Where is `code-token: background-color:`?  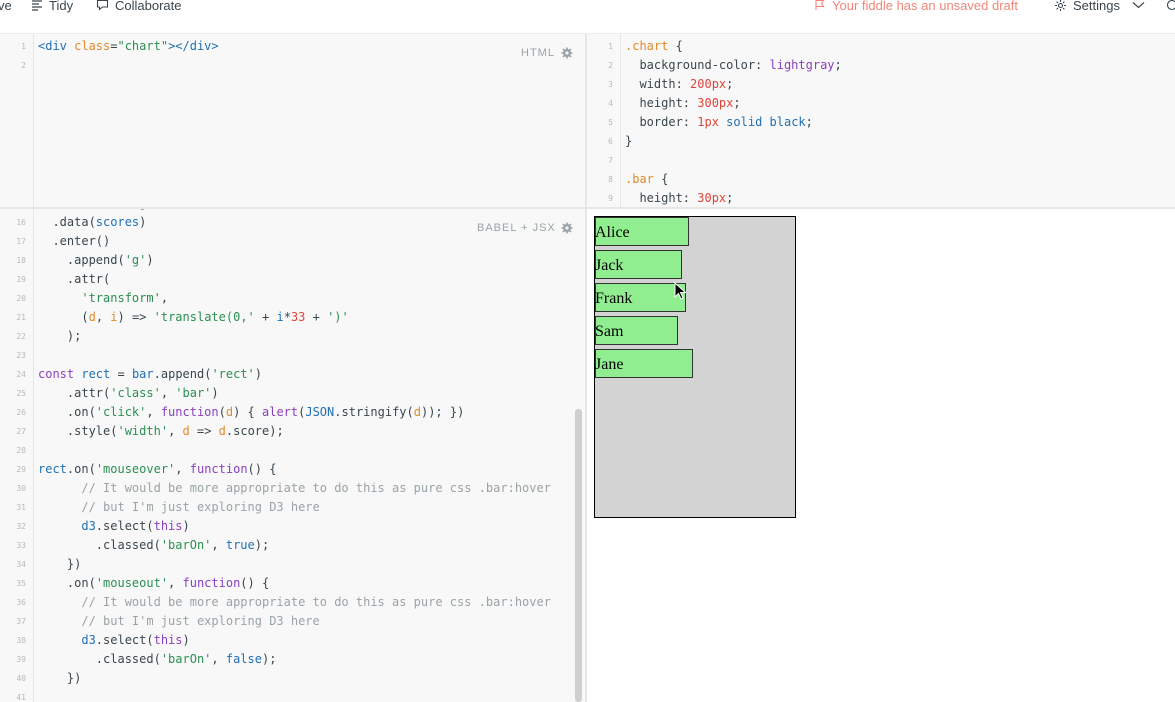 code-token: background-color: is located at coordinates (697, 65).